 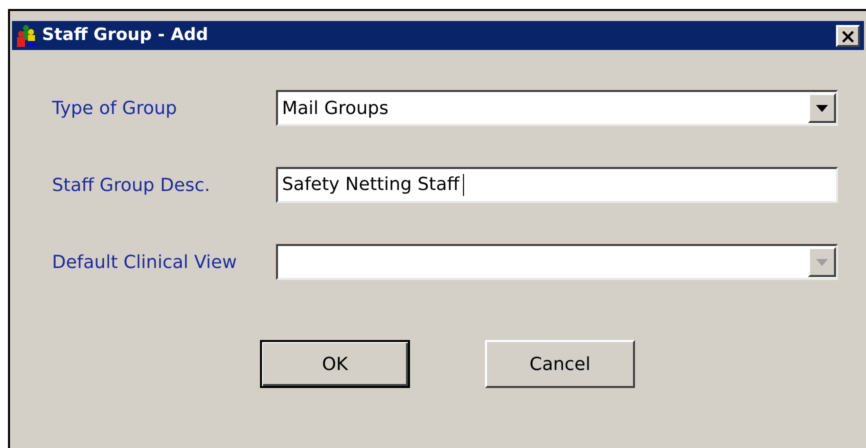 I want to click on dropdown-field: Mail Groups, so click(x=557, y=108).